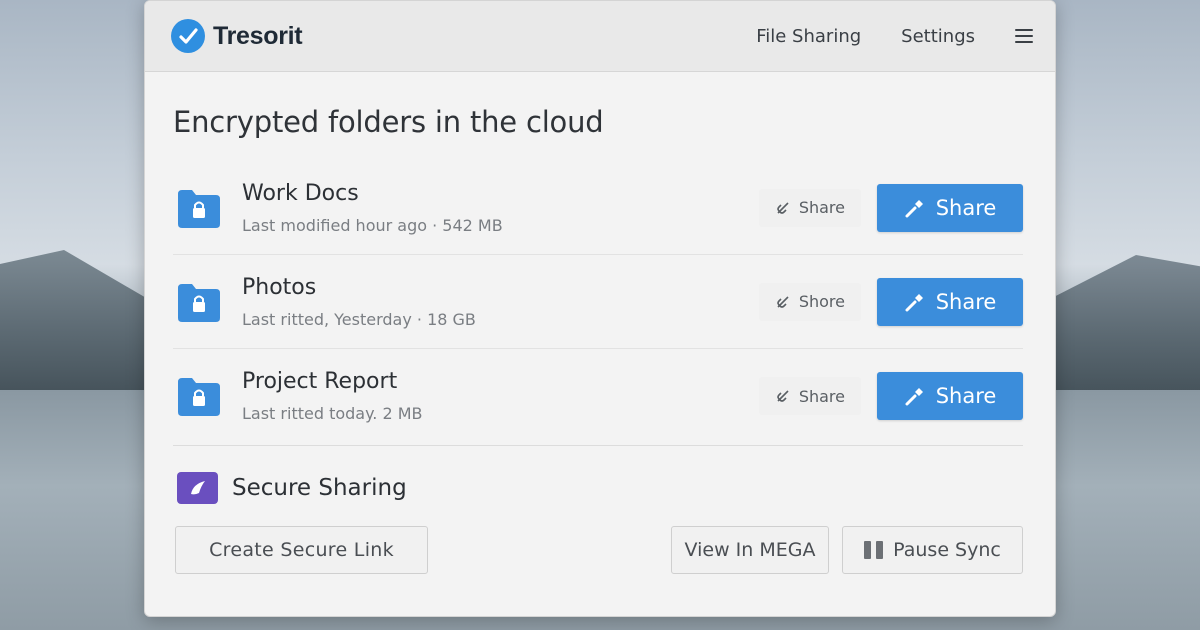  I want to click on pause-sync-label: Pause Sync, so click(947, 550).